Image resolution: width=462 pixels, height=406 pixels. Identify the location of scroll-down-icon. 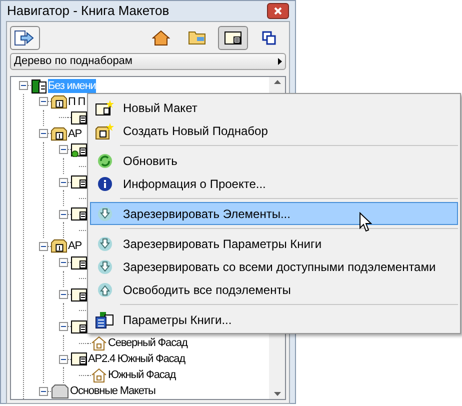
(277, 394).